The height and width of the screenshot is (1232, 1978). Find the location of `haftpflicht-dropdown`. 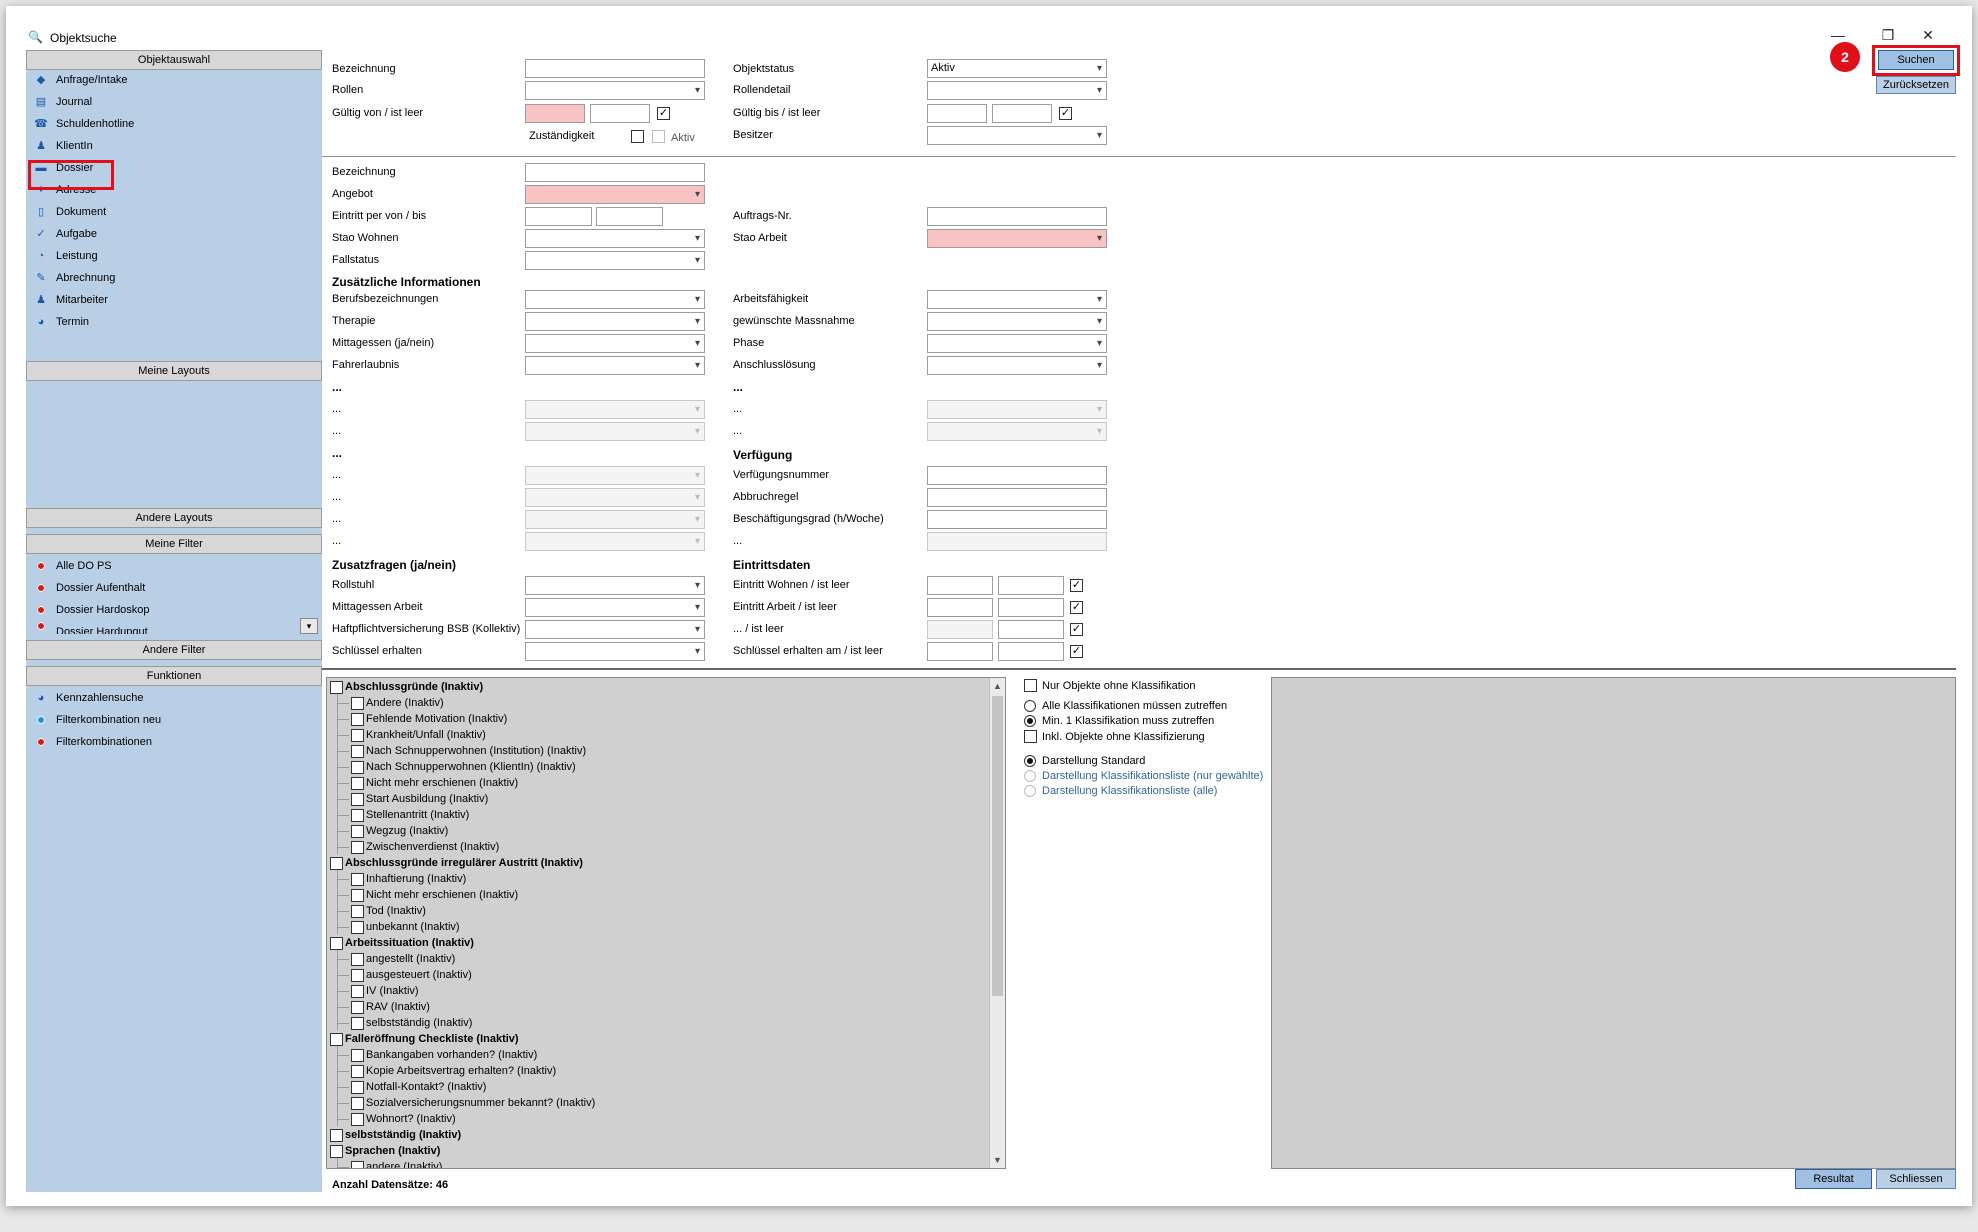

haftpflicht-dropdown is located at coordinates (615, 629).